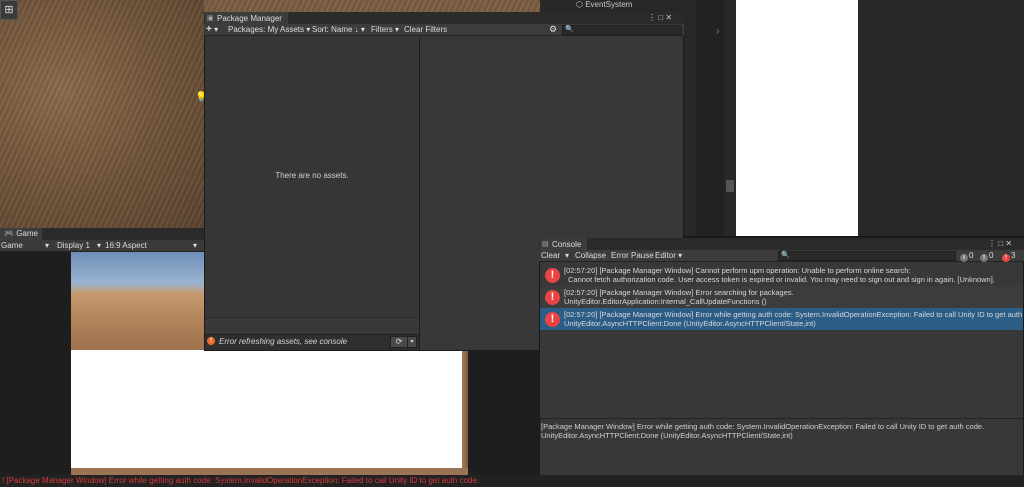 This screenshot has height=487, width=1024. I want to click on clear-options-dropdown: ▾, so click(567, 256).